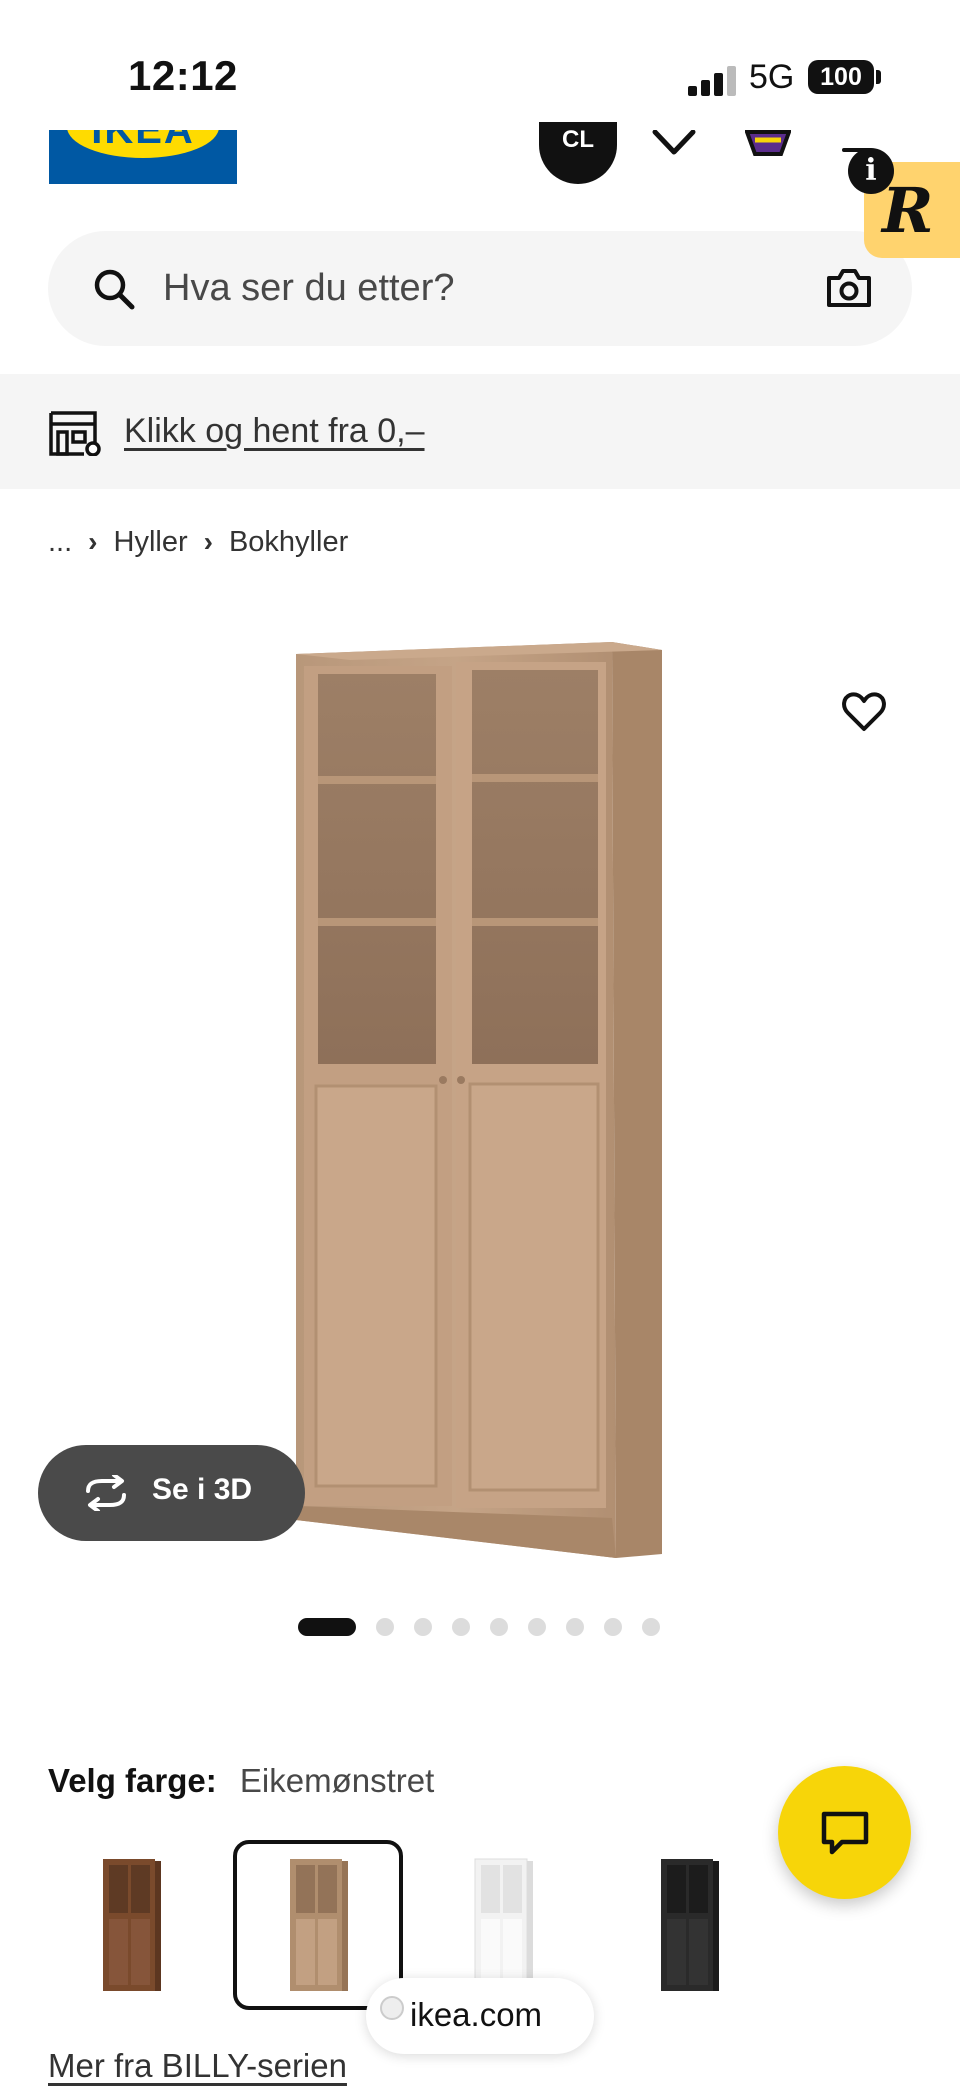 This screenshot has width=960, height=2087. What do you see at coordinates (772, 77) in the screenshot?
I see `network-type: 5G` at bounding box center [772, 77].